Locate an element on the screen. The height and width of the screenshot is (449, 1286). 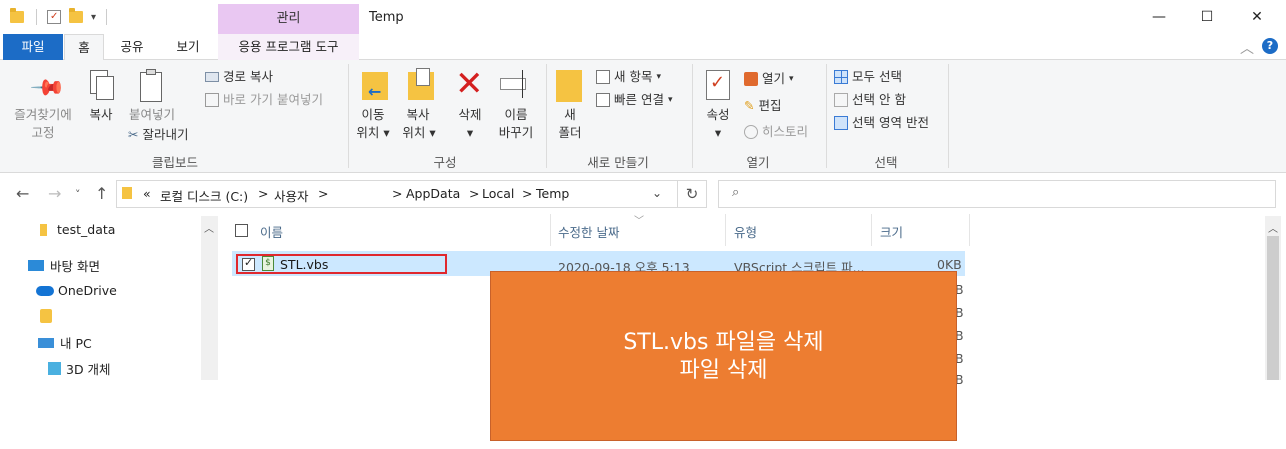
address-dropdown-icon: ⌄ is located at coordinates (657, 193).